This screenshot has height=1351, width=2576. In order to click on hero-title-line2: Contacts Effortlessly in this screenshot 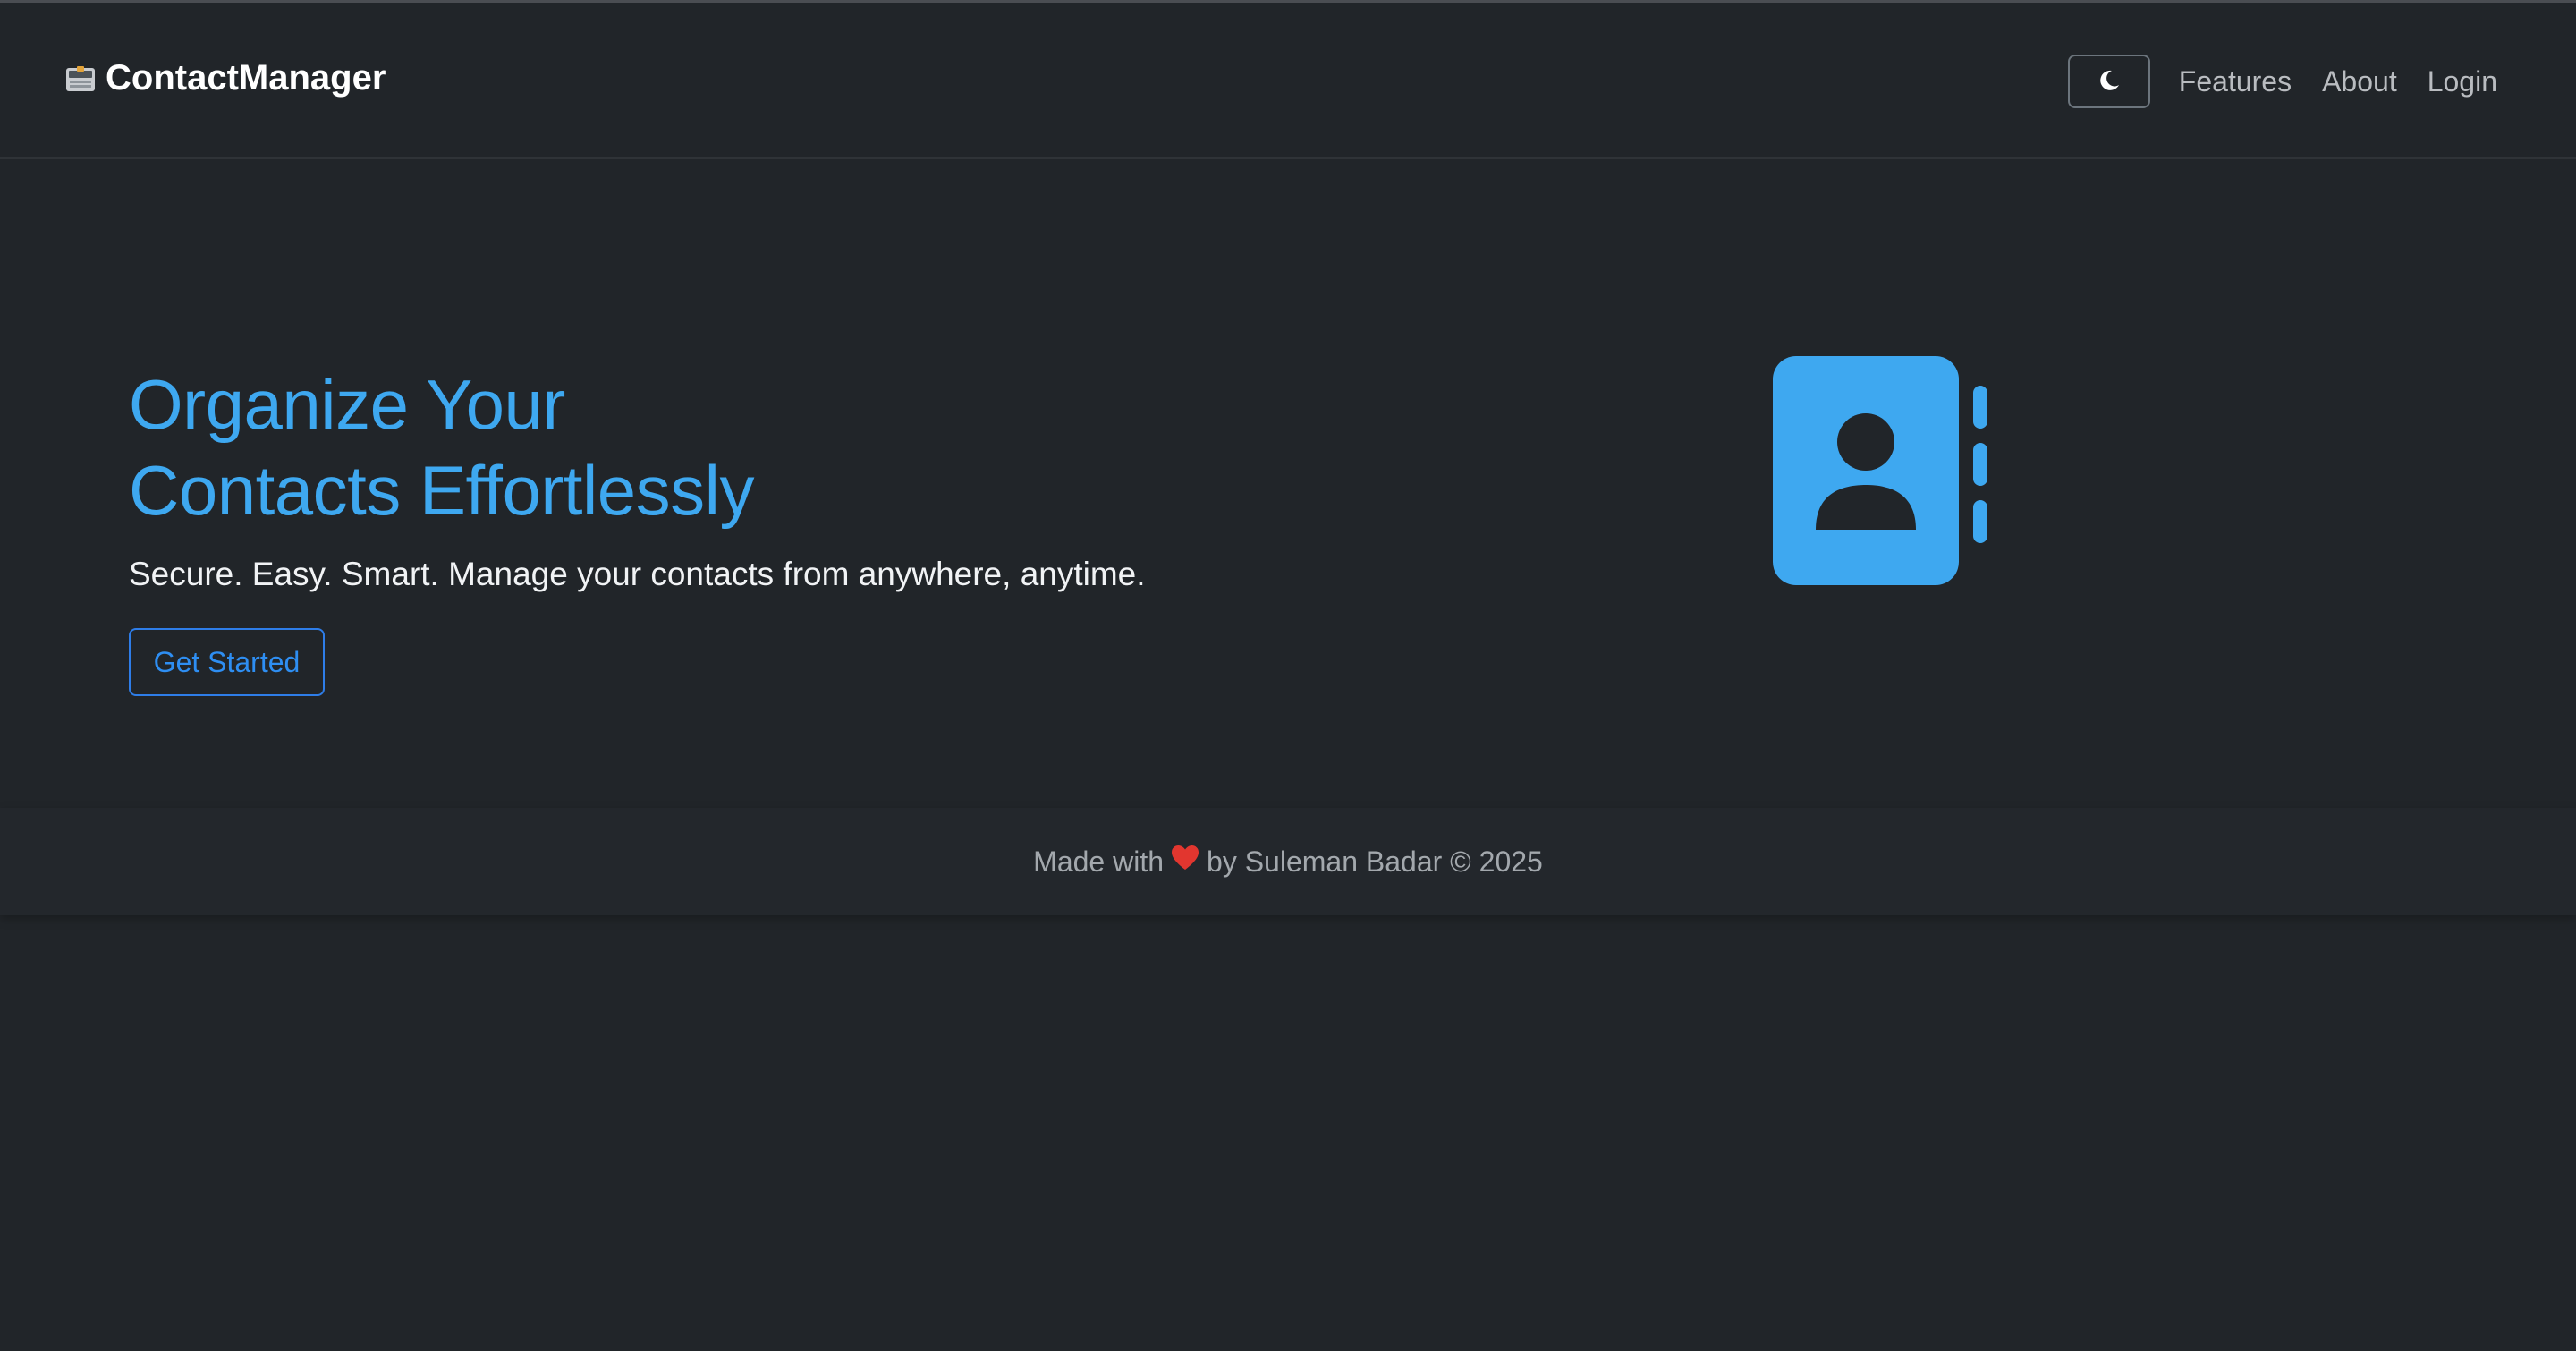, I will do `click(442, 491)`.